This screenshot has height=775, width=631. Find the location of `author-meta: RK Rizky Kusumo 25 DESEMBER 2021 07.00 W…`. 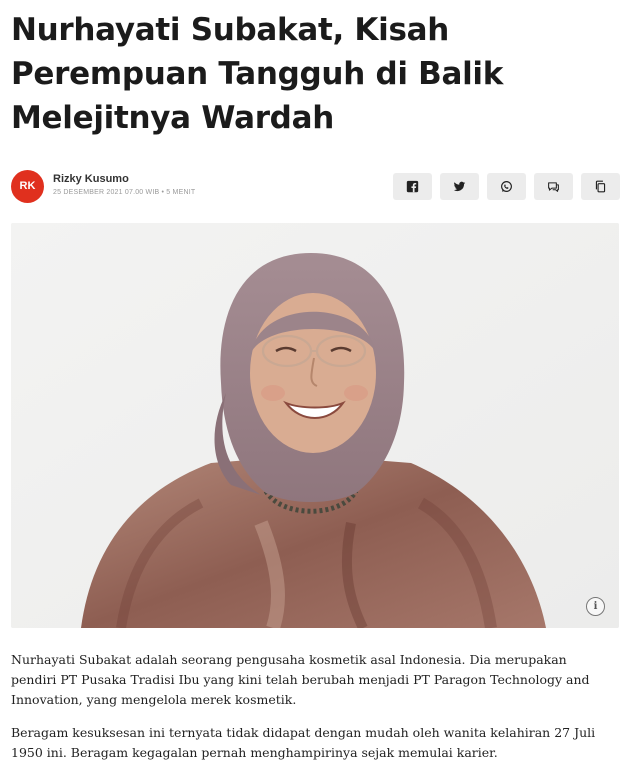

author-meta: RK Rizky Kusumo 25 DESEMBER 2021 07.00 W… is located at coordinates (315, 187).